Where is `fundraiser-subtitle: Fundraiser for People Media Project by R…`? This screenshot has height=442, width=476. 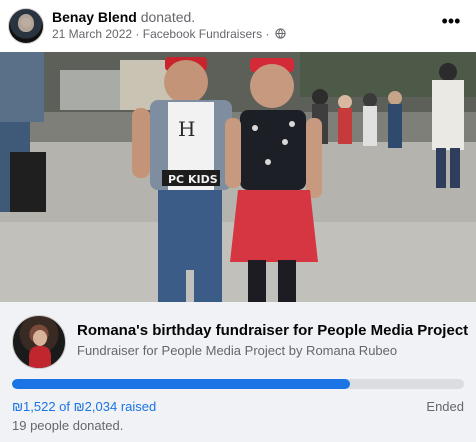 fundraiser-subtitle: Fundraiser for People Media Project by R… is located at coordinates (237, 350).